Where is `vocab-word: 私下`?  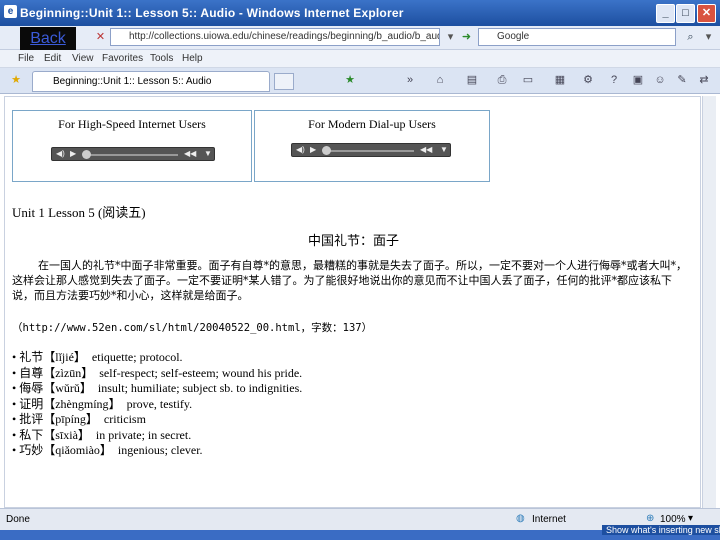
vocab-word: 私下 is located at coordinates (31, 434).